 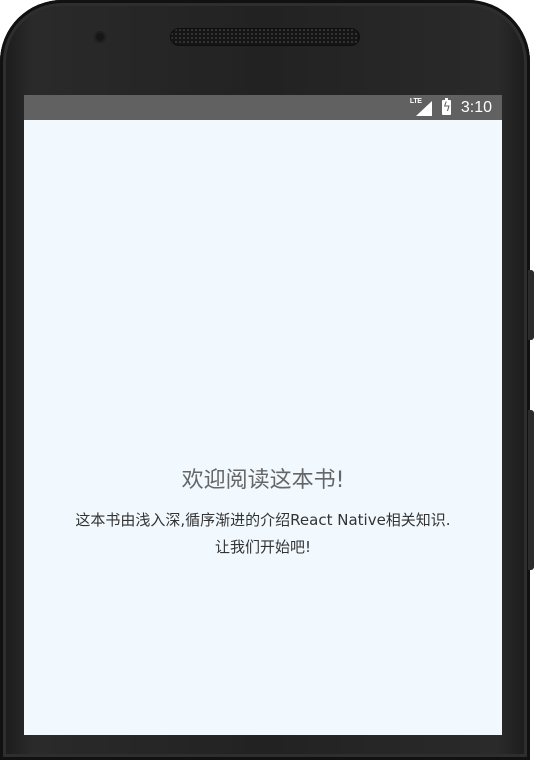 What do you see at coordinates (100, 37) in the screenshot?
I see `front-camera` at bounding box center [100, 37].